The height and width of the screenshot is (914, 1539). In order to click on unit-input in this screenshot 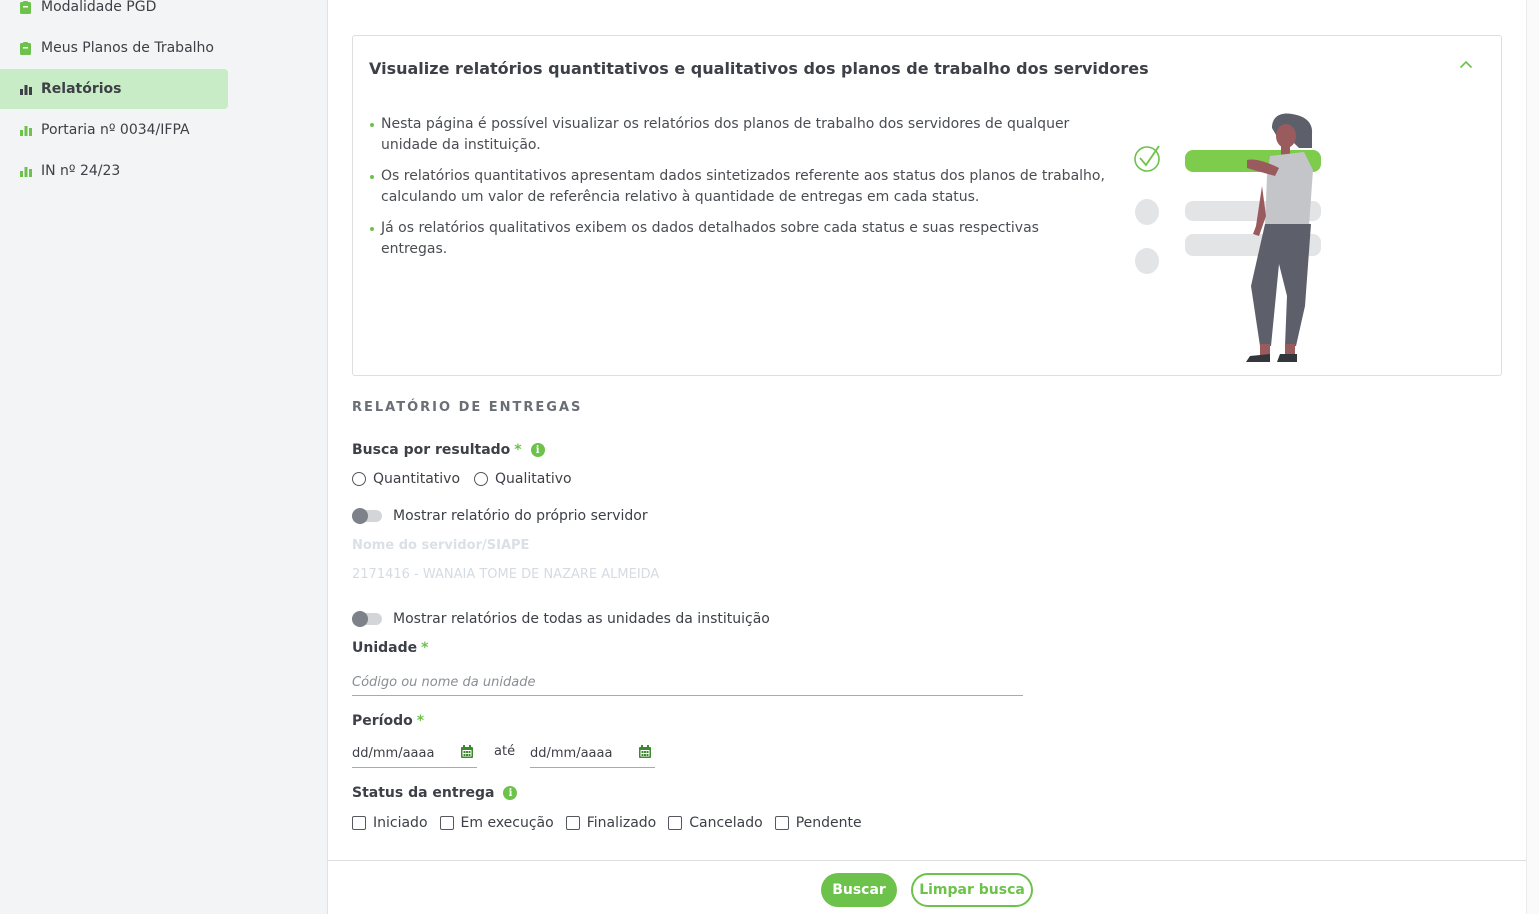, I will do `click(687, 683)`.